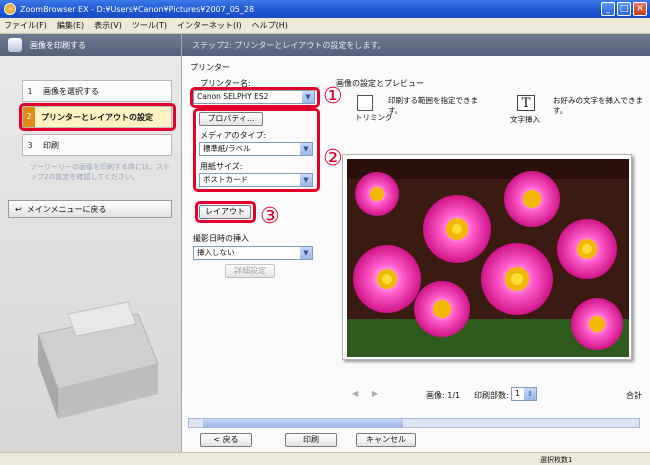  Describe the element at coordinates (209, 25) in the screenshot. I see `menu-internet: インターネット(I)` at that location.